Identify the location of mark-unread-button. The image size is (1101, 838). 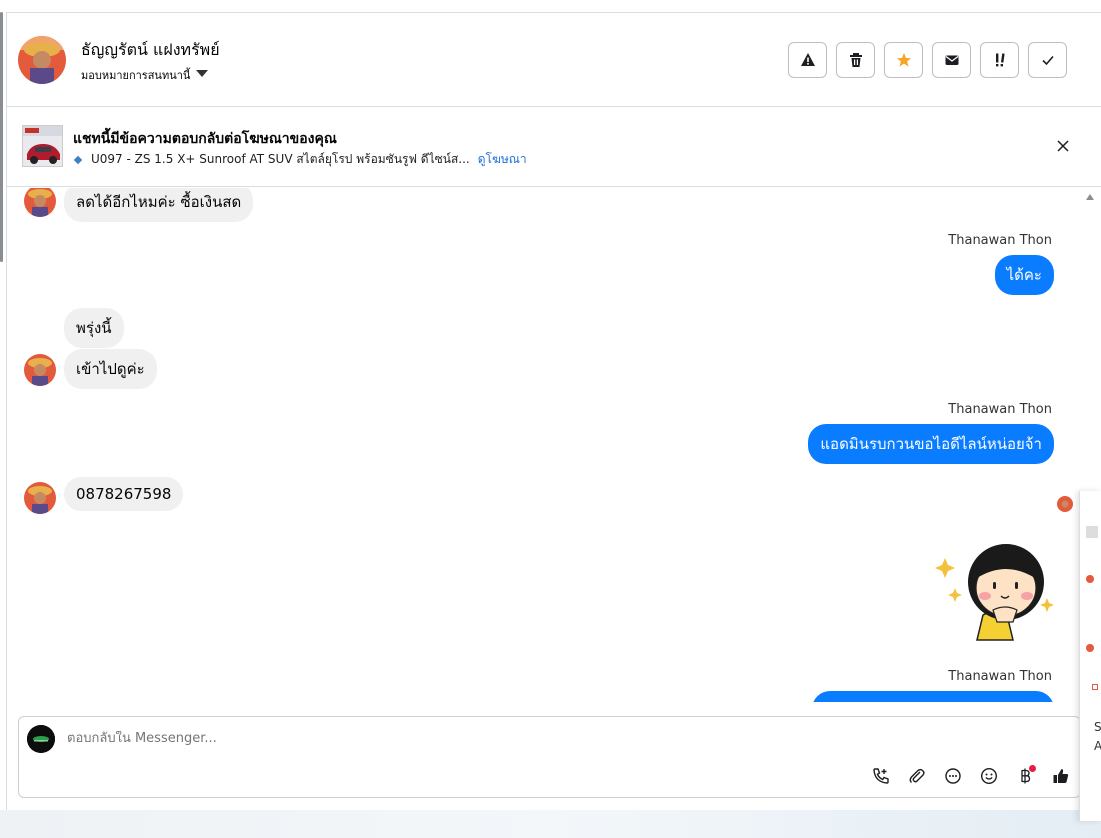
(951, 60).